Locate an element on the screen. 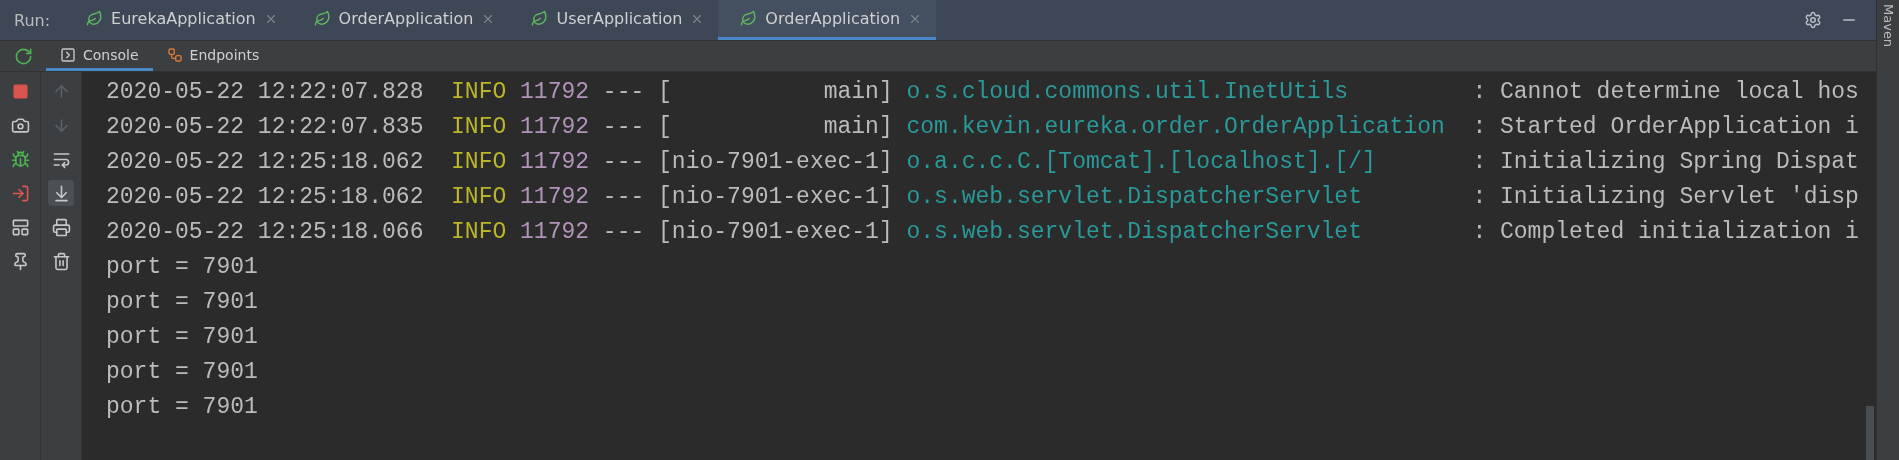  bug-icon is located at coordinates (20, 159).